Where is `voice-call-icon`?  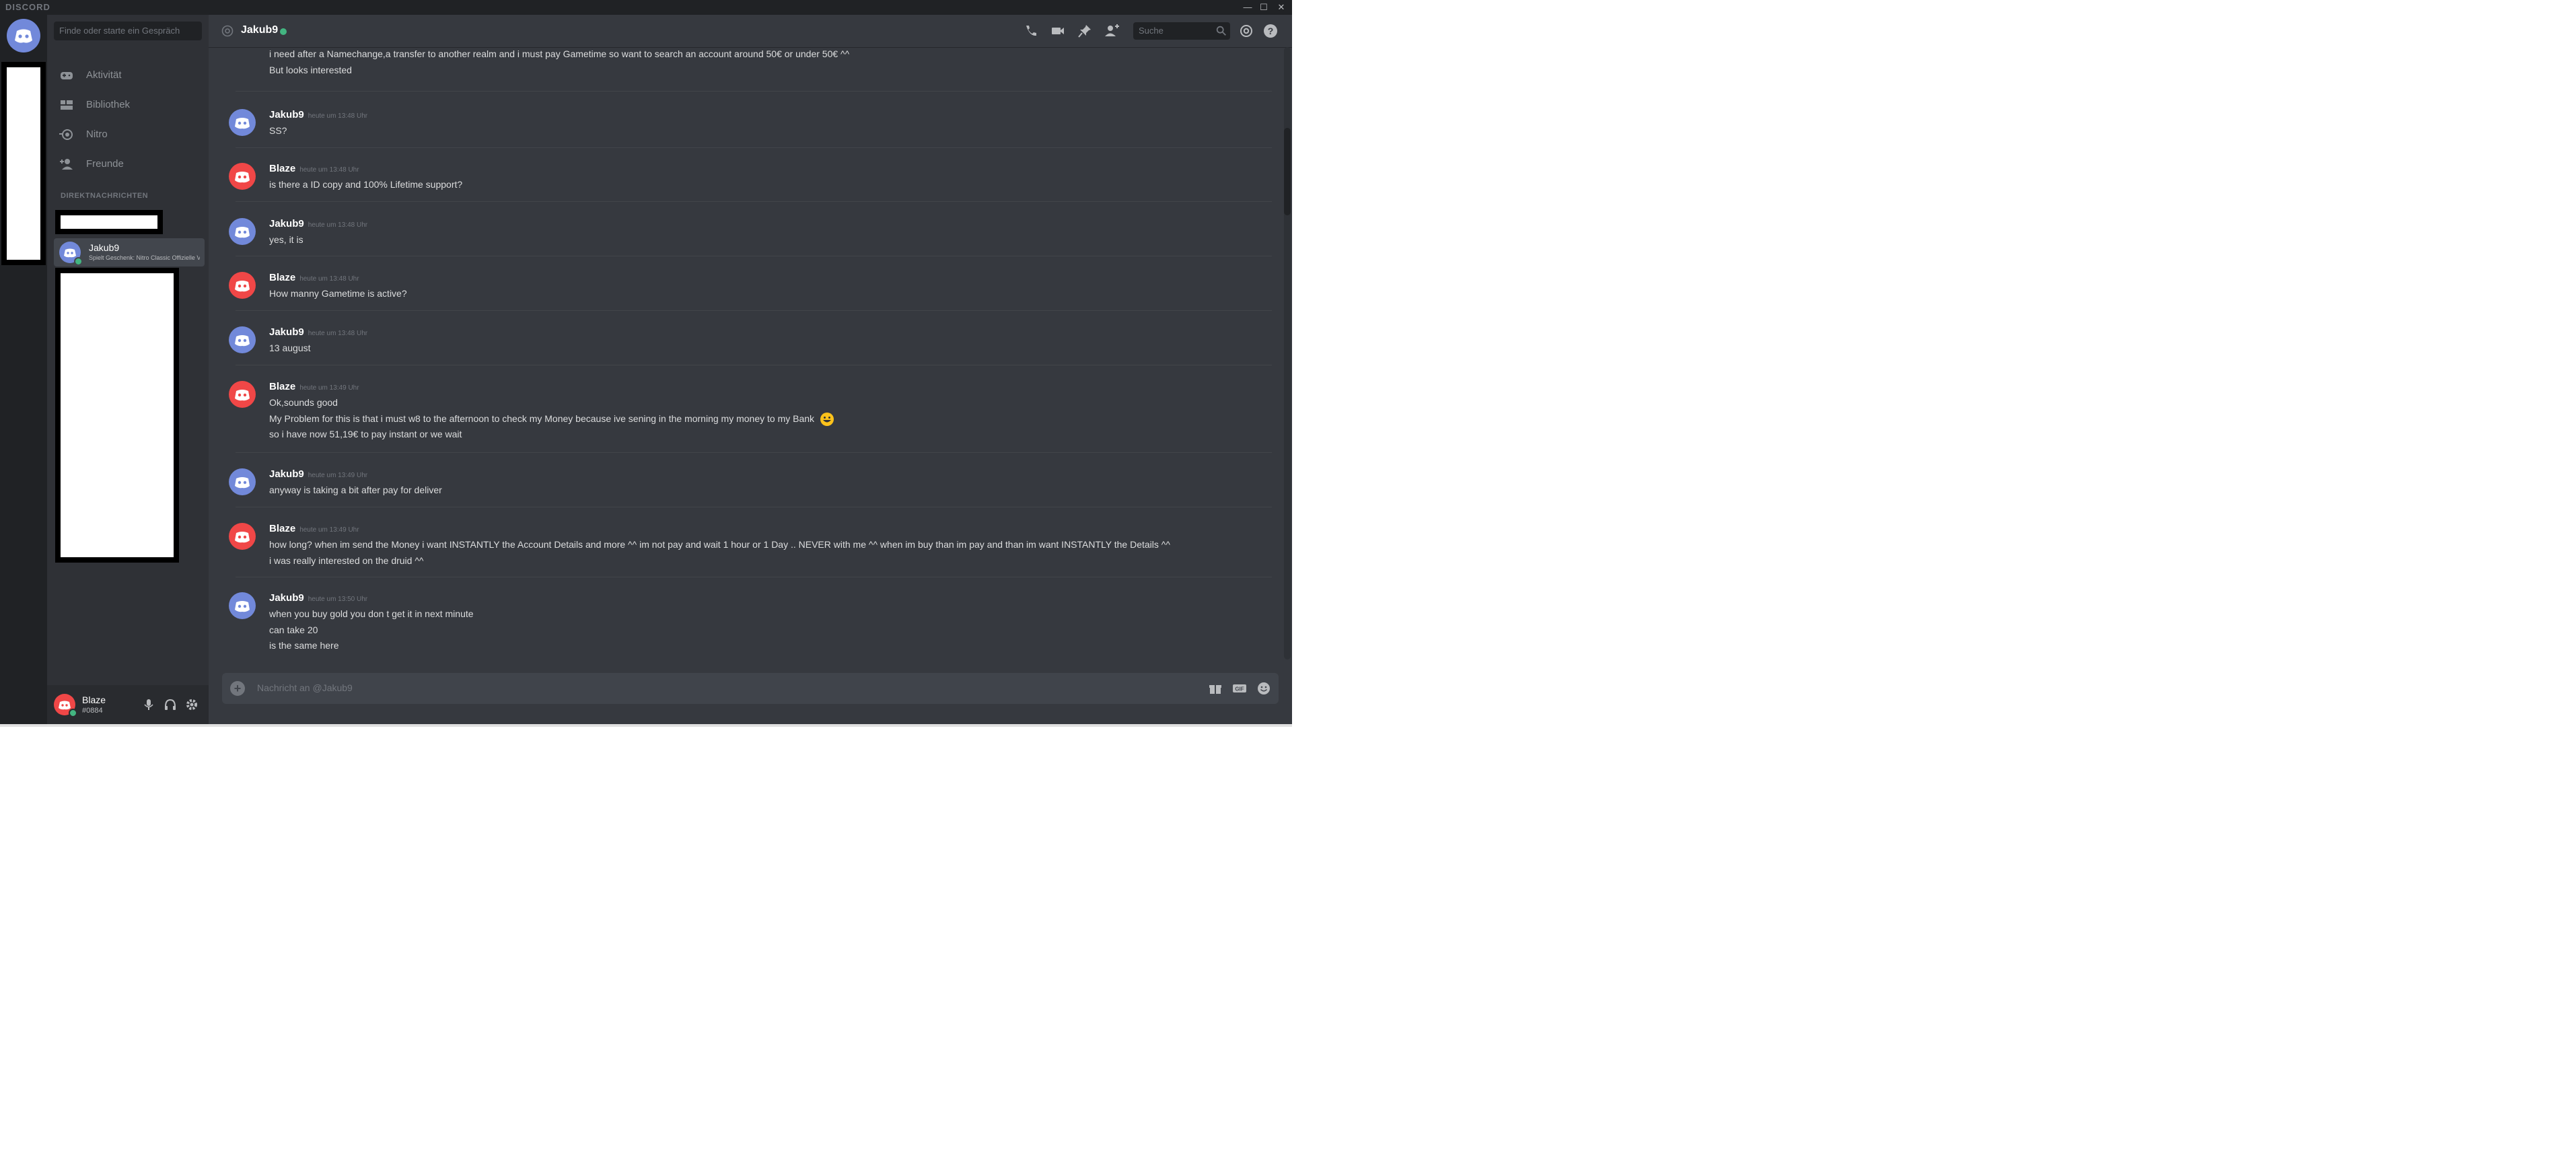
voice-call-icon is located at coordinates (1031, 31).